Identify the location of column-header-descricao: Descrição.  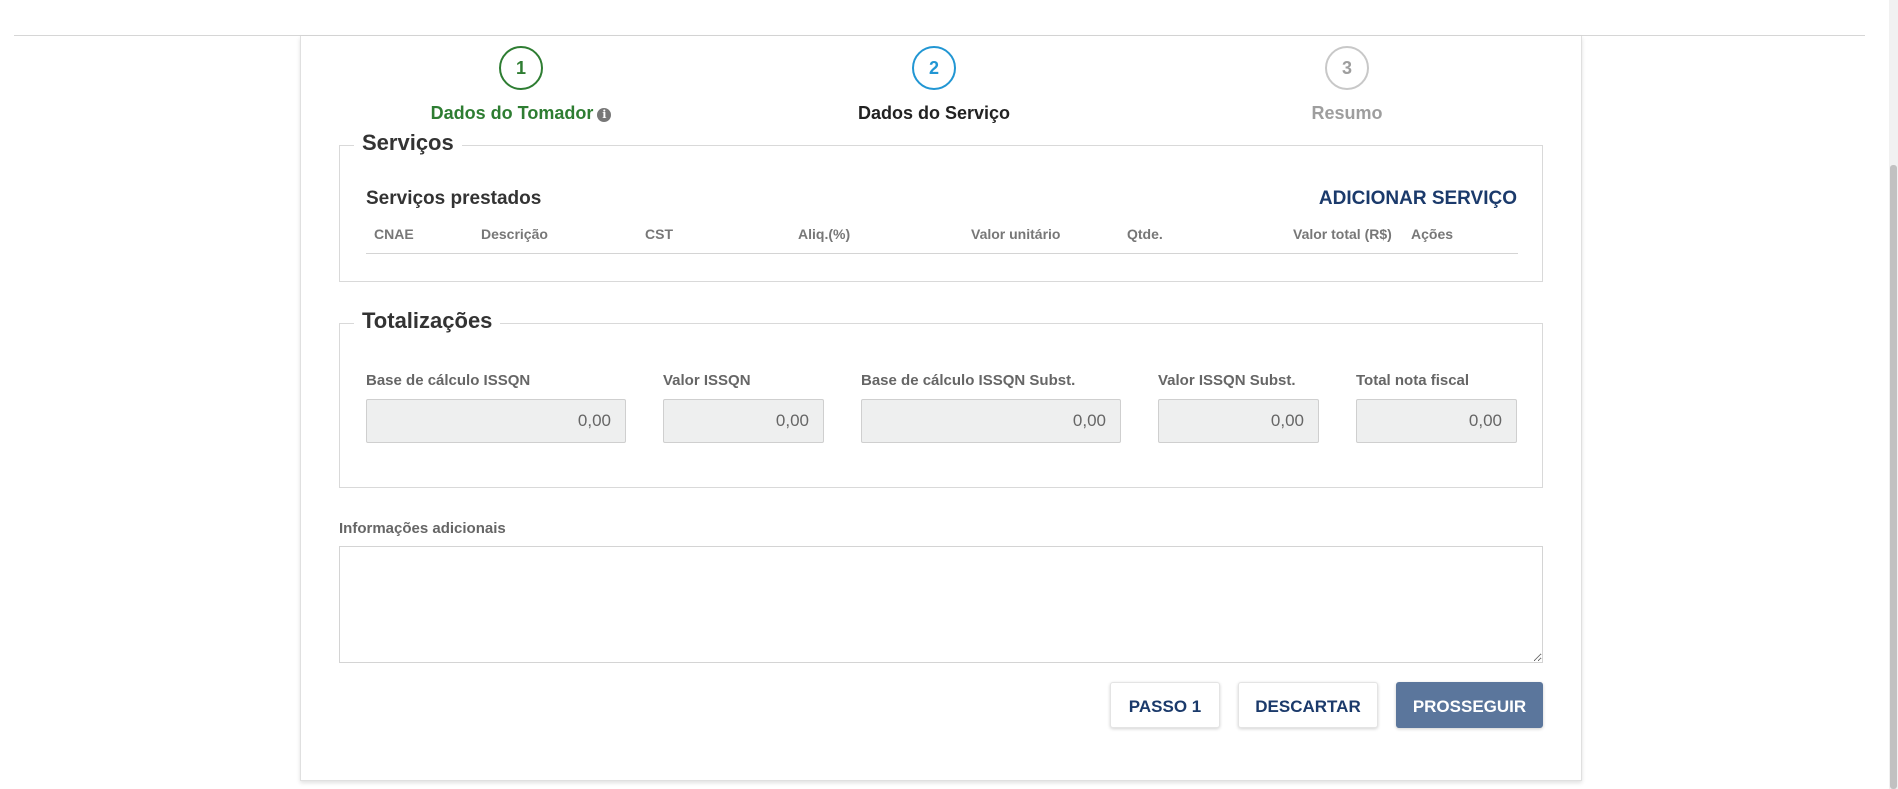
(514, 234).